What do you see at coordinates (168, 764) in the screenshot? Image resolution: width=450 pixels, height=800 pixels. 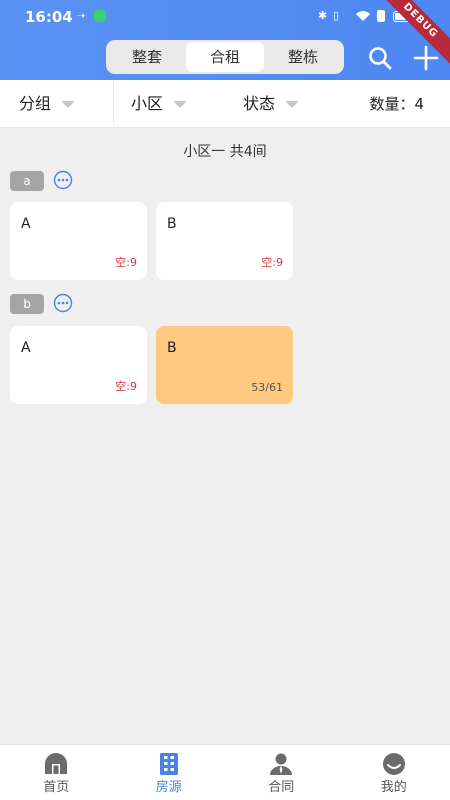 I see `building-icon` at bounding box center [168, 764].